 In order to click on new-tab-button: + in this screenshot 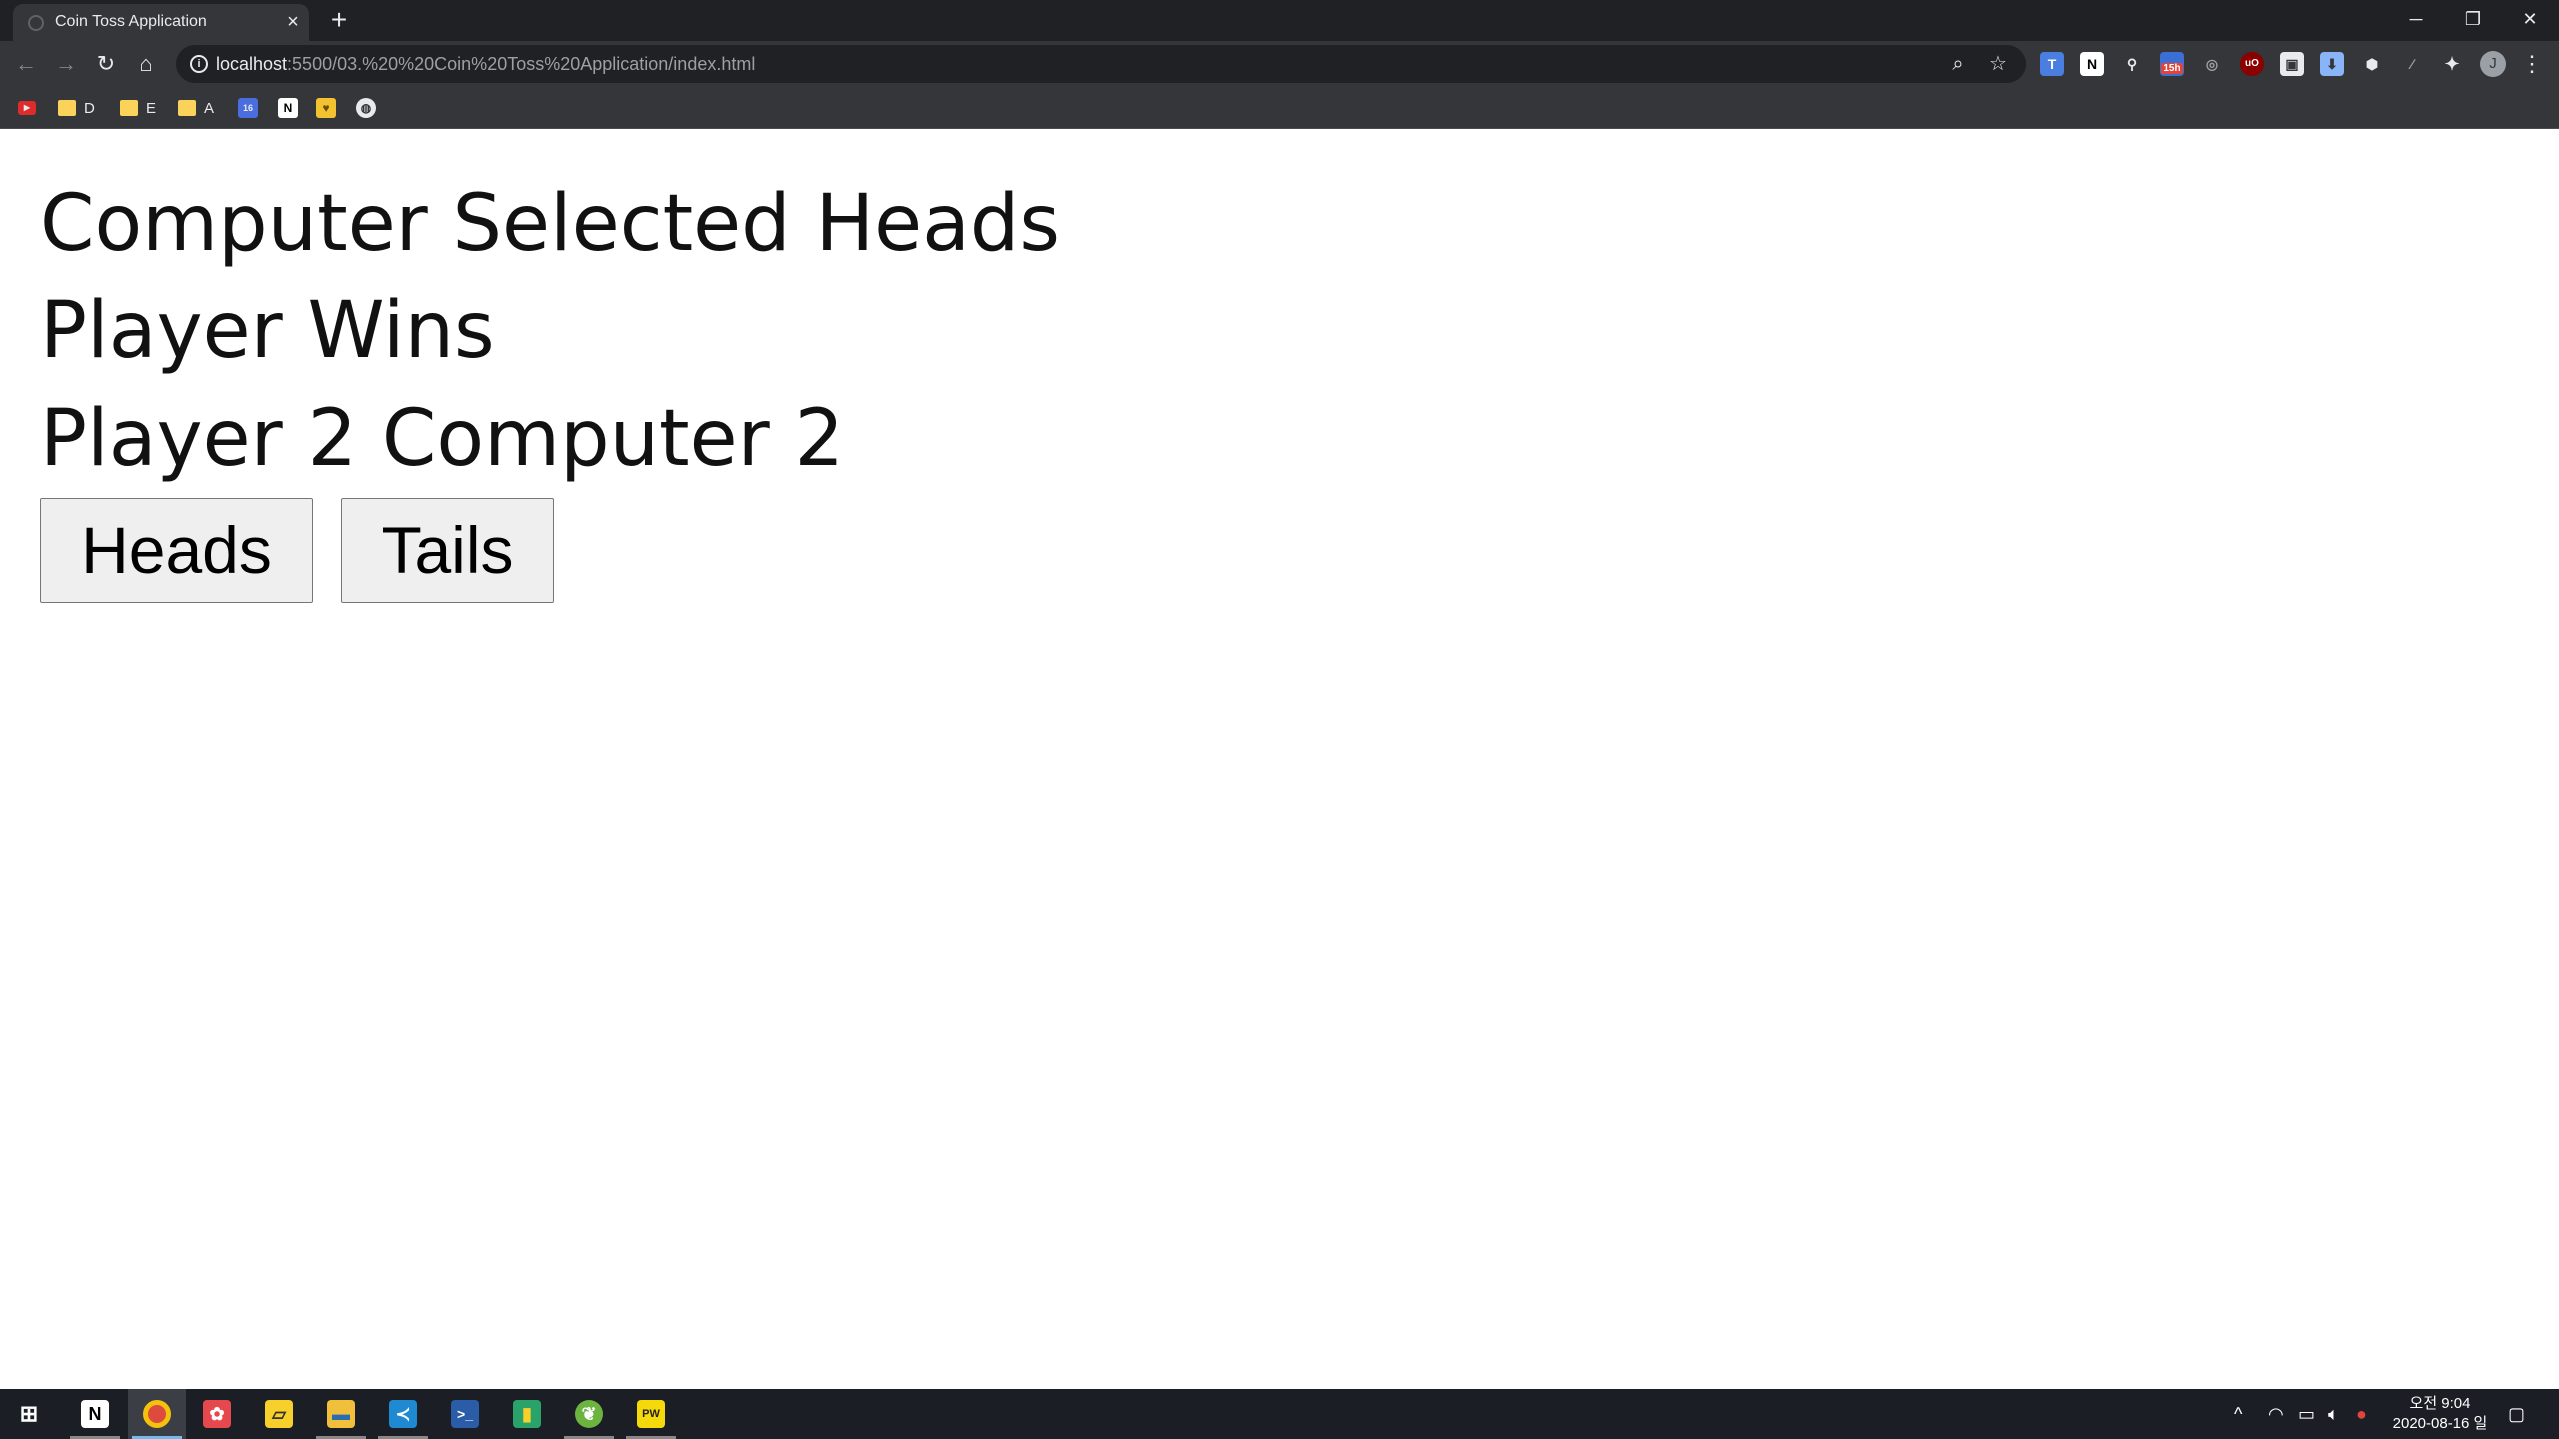, I will do `click(339, 20)`.